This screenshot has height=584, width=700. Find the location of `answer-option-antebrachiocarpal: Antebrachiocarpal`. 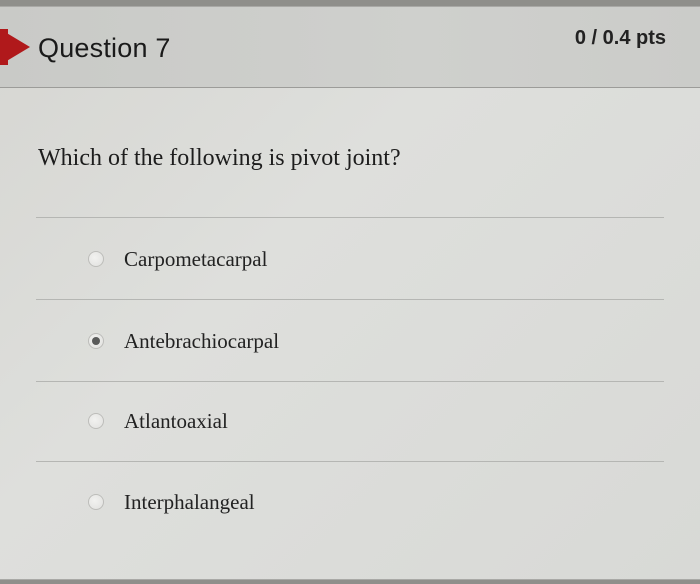

answer-option-antebrachiocarpal: Antebrachiocarpal is located at coordinates (183, 341).